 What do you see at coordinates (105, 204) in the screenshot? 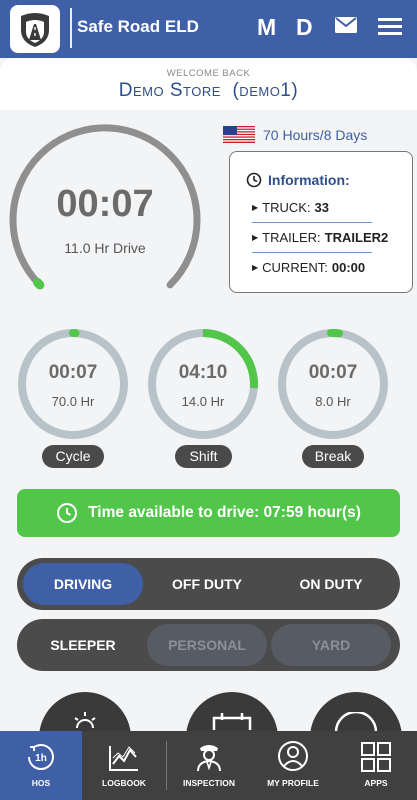
I see `drive-time: 00:07` at bounding box center [105, 204].